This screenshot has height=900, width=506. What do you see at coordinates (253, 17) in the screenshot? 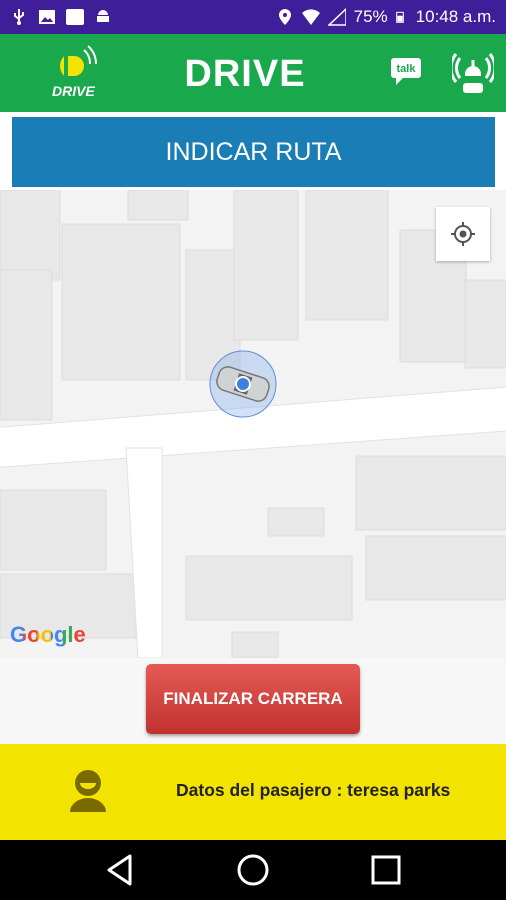
I see `status-bar: 75% 10:48 a.m.` at bounding box center [253, 17].